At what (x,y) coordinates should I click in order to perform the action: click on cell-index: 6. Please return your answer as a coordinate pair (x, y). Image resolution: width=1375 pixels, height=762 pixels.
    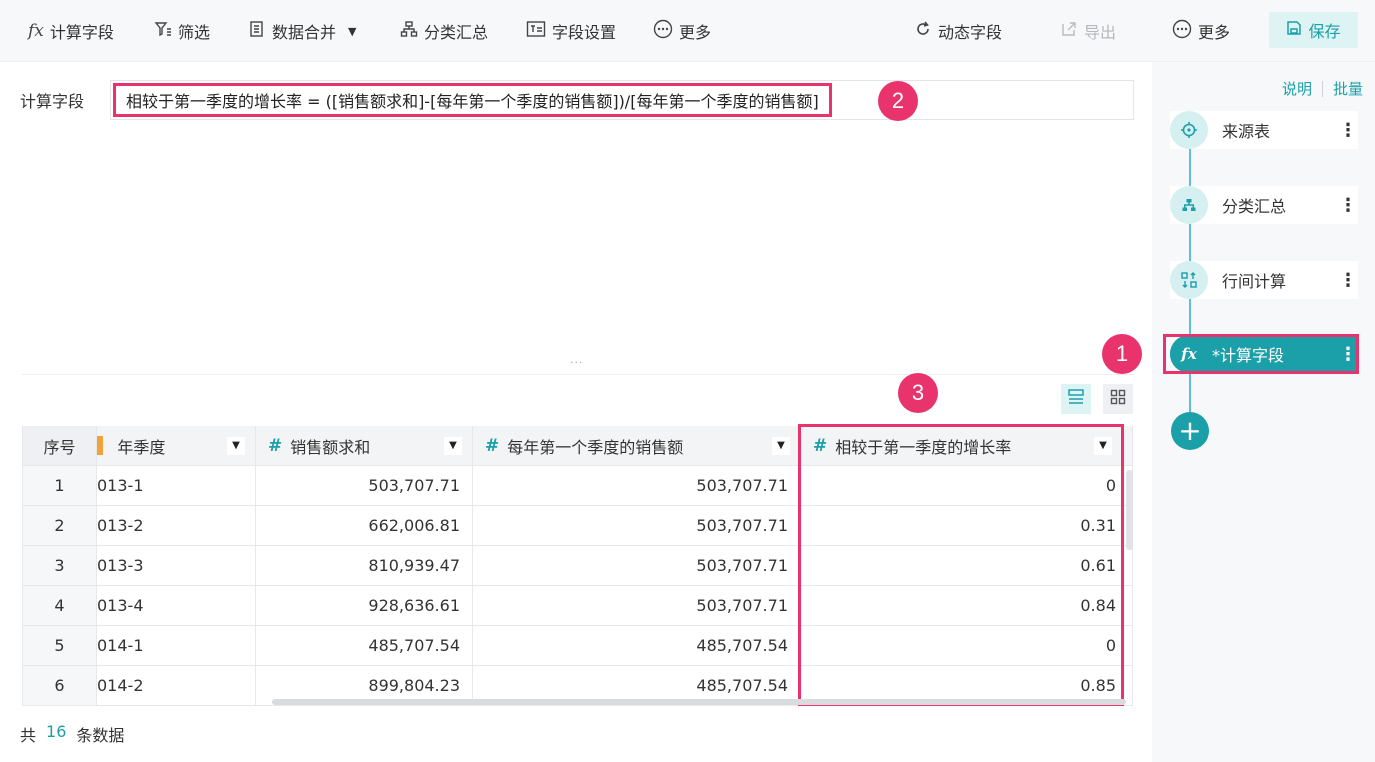
    Looking at the image, I should click on (60, 686).